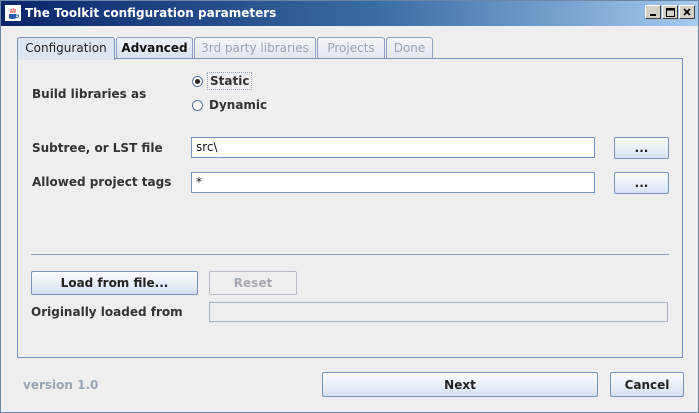 This screenshot has width=699, height=413. I want to click on cancel-button: Cancel, so click(647, 384).